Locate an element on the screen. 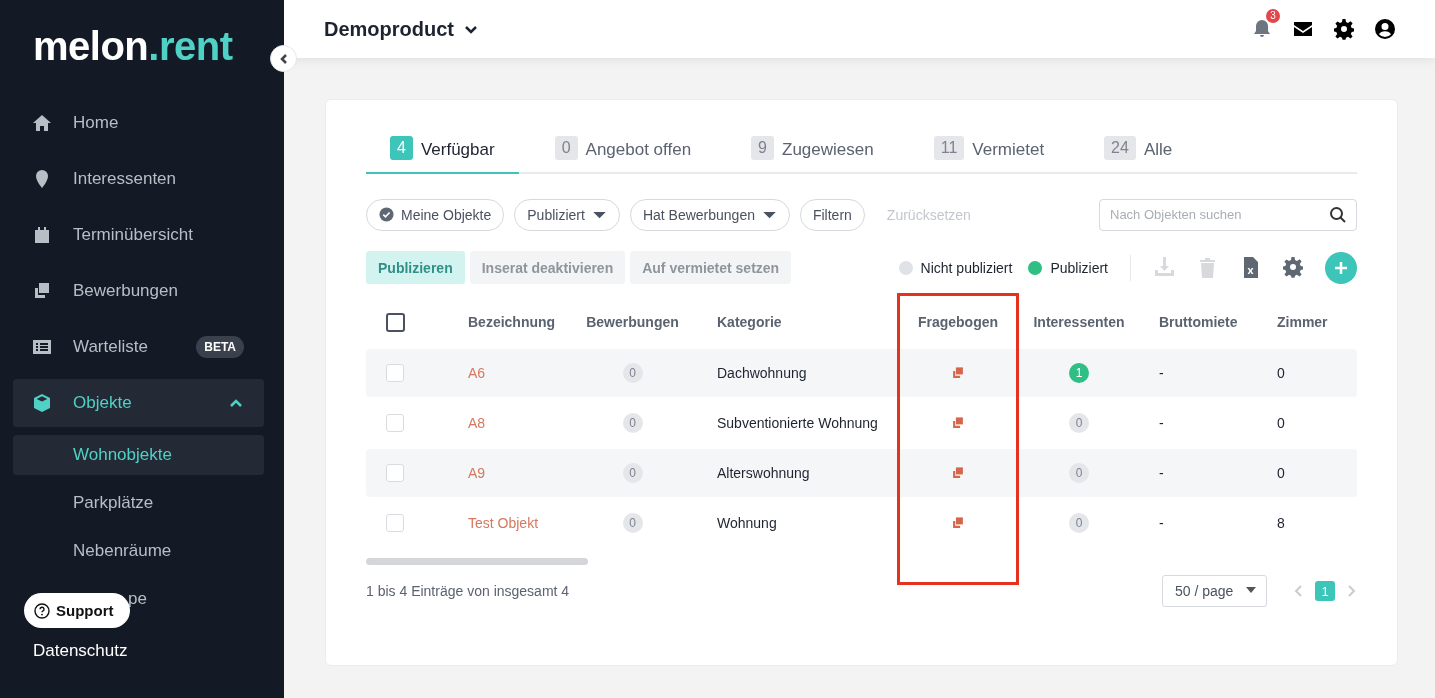 The width and height of the screenshot is (1435, 698). sidebar-subitem: pe is located at coordinates (137, 599).